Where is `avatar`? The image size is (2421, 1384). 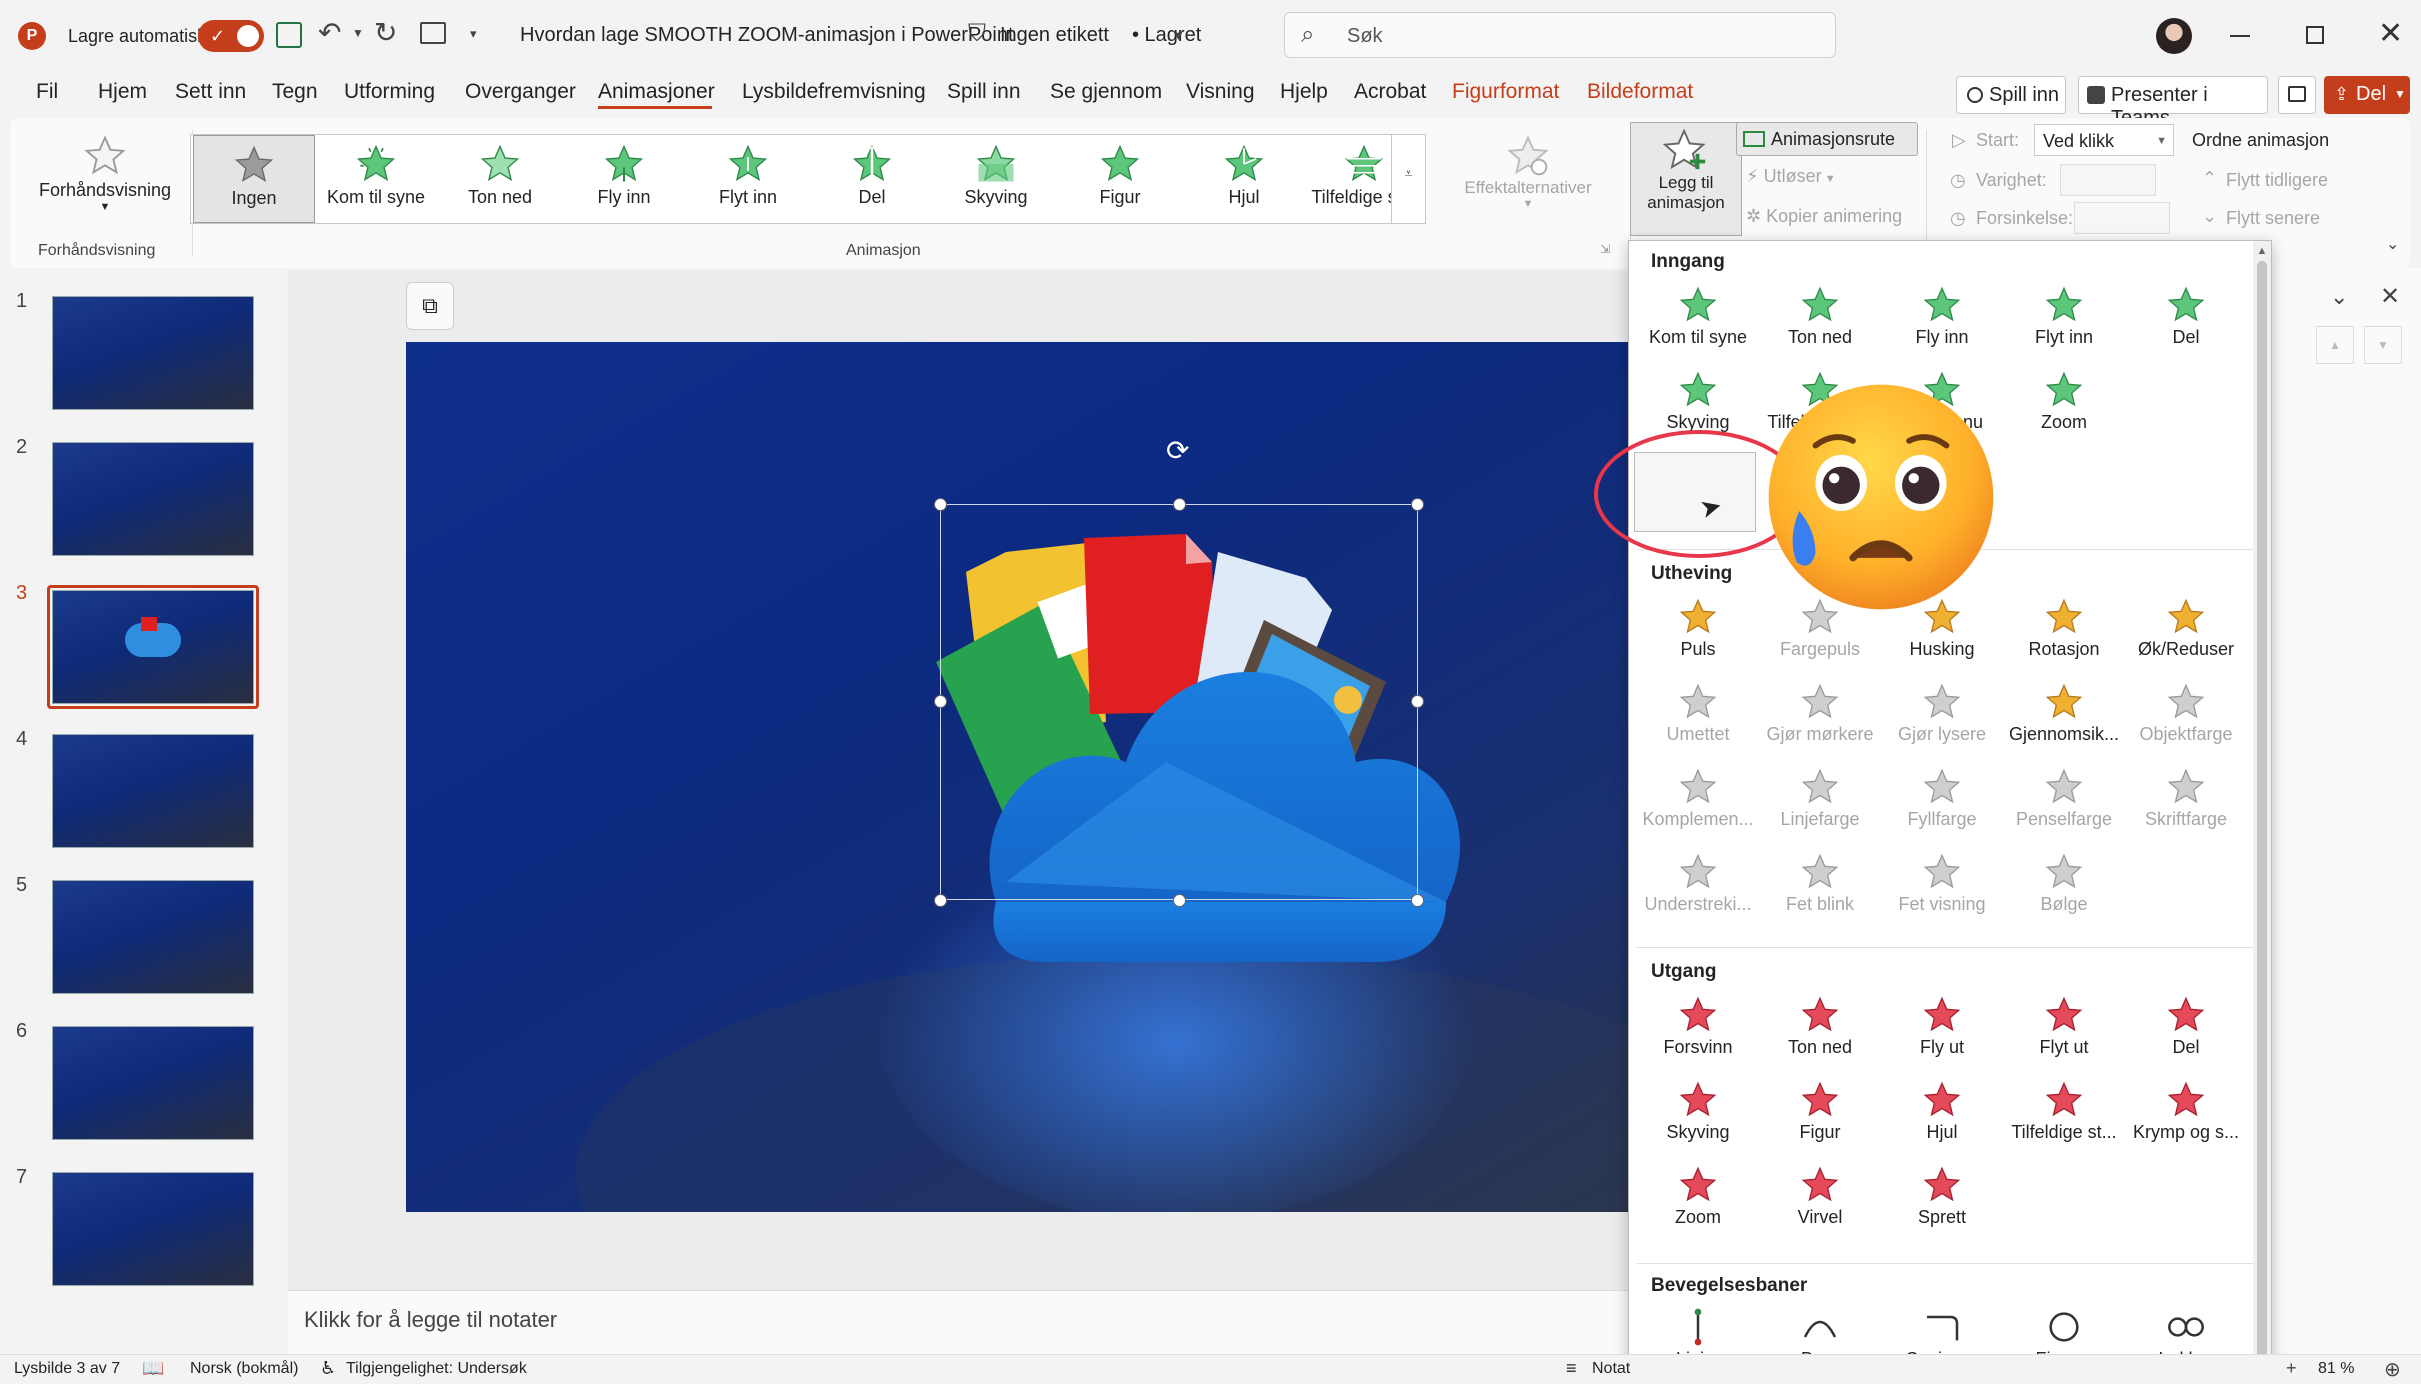
avatar is located at coordinates (2174, 36).